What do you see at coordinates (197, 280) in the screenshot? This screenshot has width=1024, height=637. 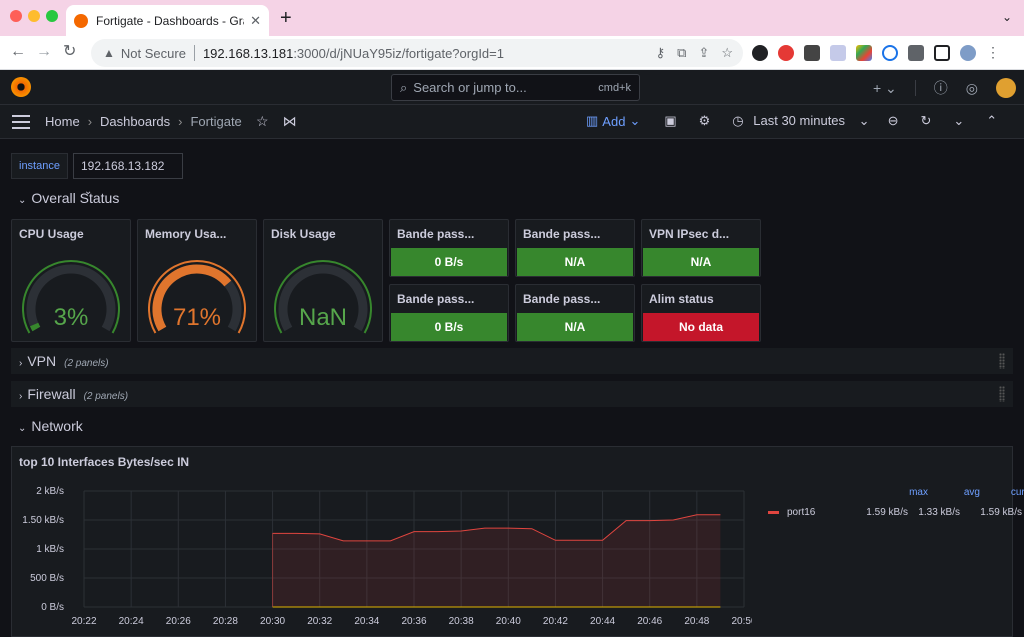 I see `memory-usage-panel: Memory Usa... 71%` at bounding box center [197, 280].